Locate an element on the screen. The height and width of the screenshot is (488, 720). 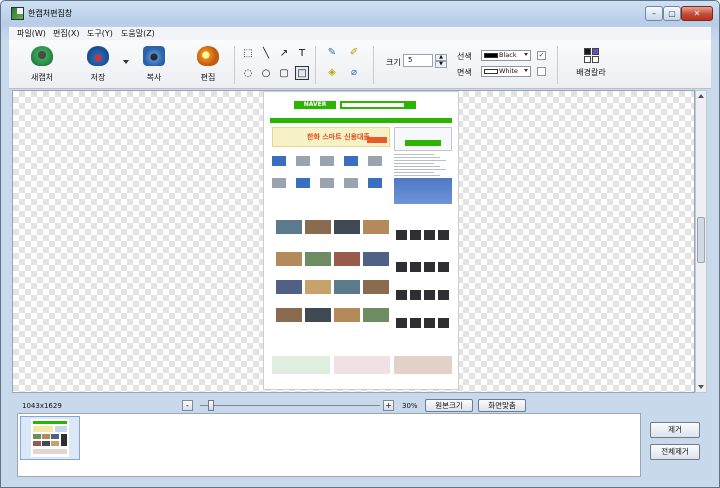
background-color-label: 배경칼라 is located at coordinates (591, 72).